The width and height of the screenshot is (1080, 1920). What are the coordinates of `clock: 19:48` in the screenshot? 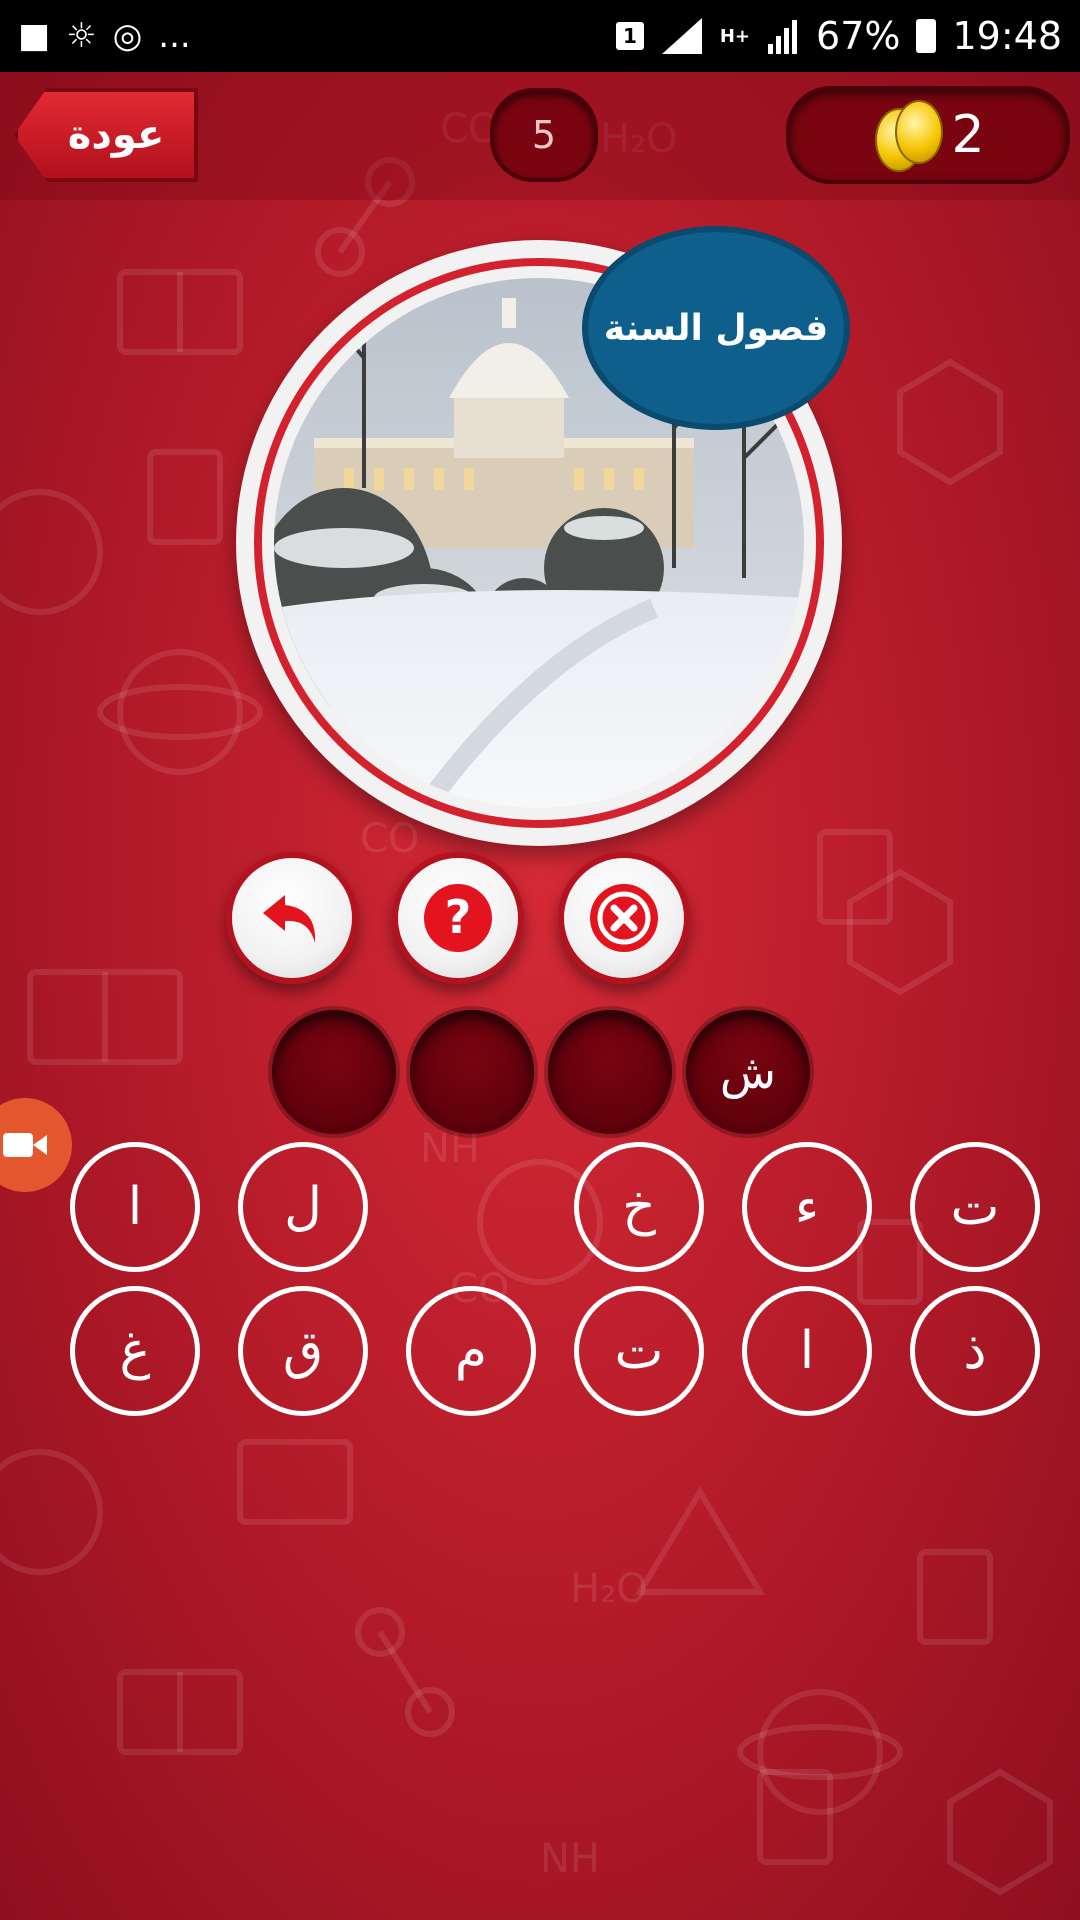 It's located at (1007, 36).